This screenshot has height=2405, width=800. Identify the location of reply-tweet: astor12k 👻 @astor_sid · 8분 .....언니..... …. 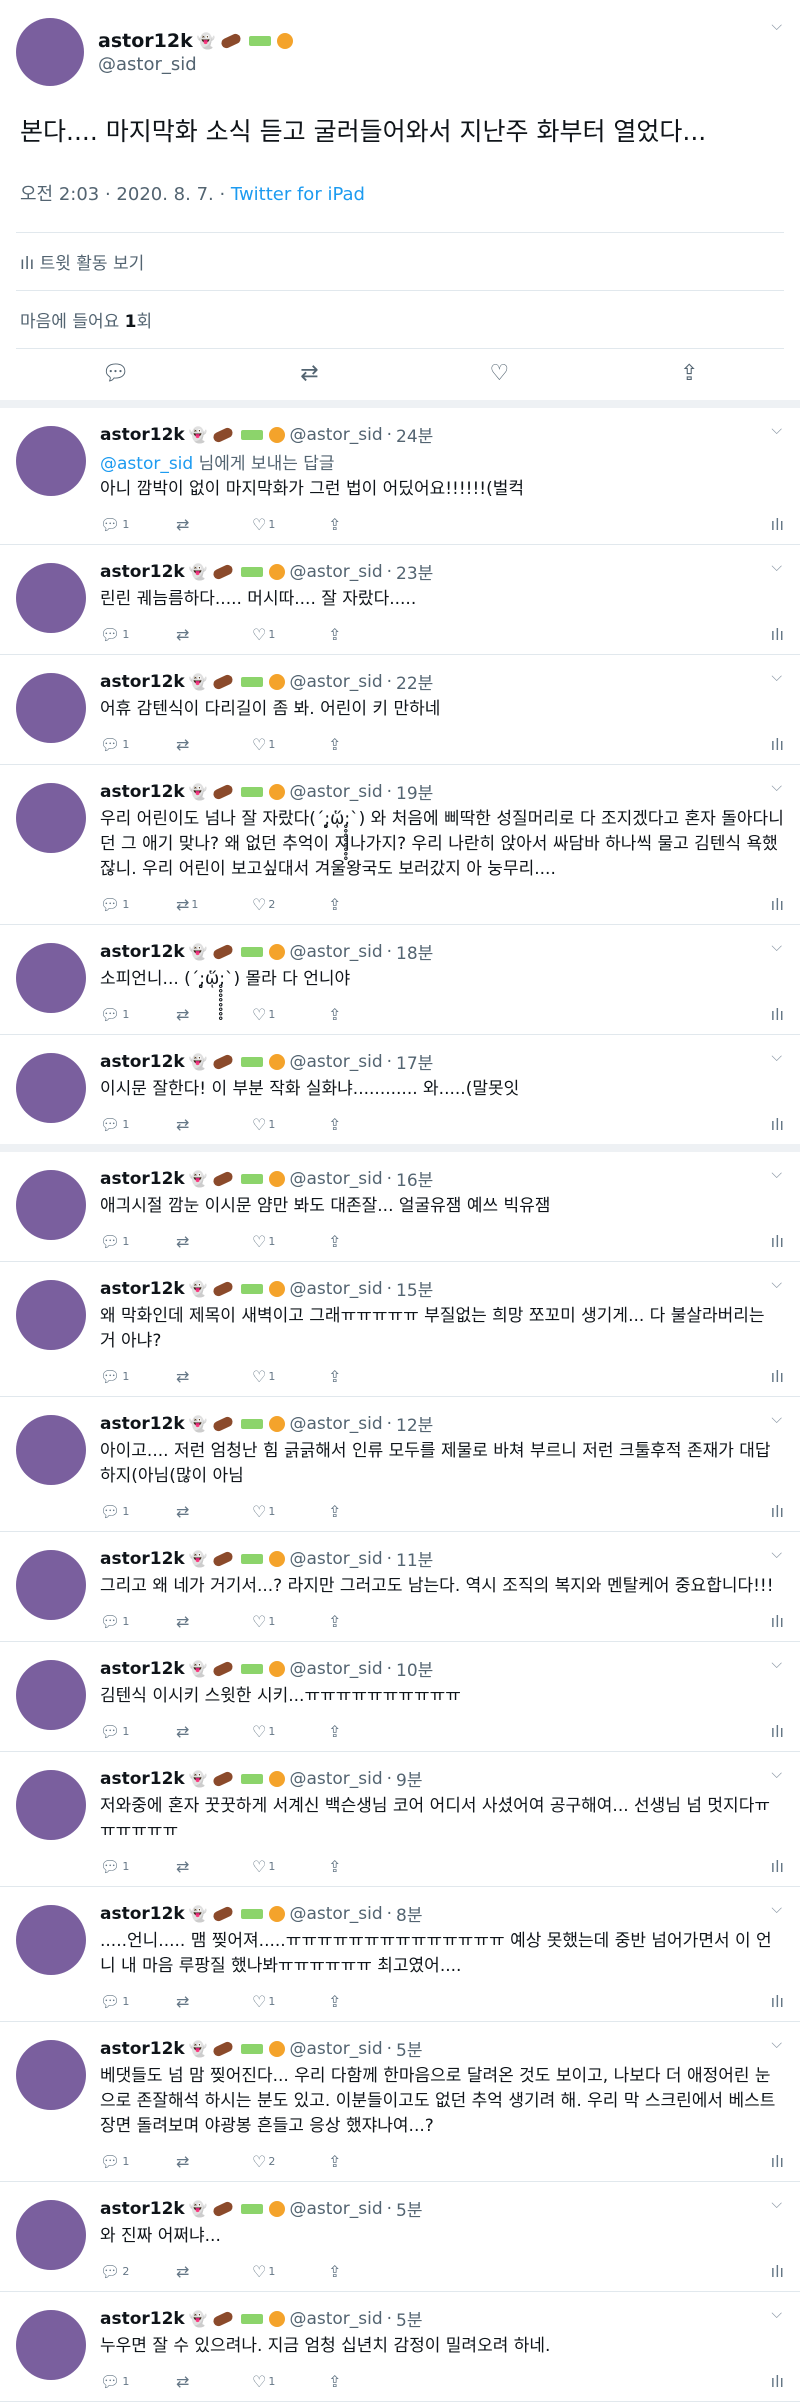
(400, 1954).